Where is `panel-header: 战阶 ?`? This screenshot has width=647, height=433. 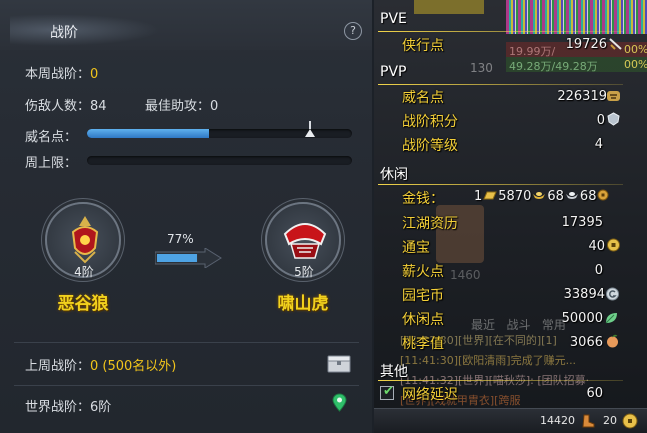 panel-header: 战阶 ? is located at coordinates (186, 25).